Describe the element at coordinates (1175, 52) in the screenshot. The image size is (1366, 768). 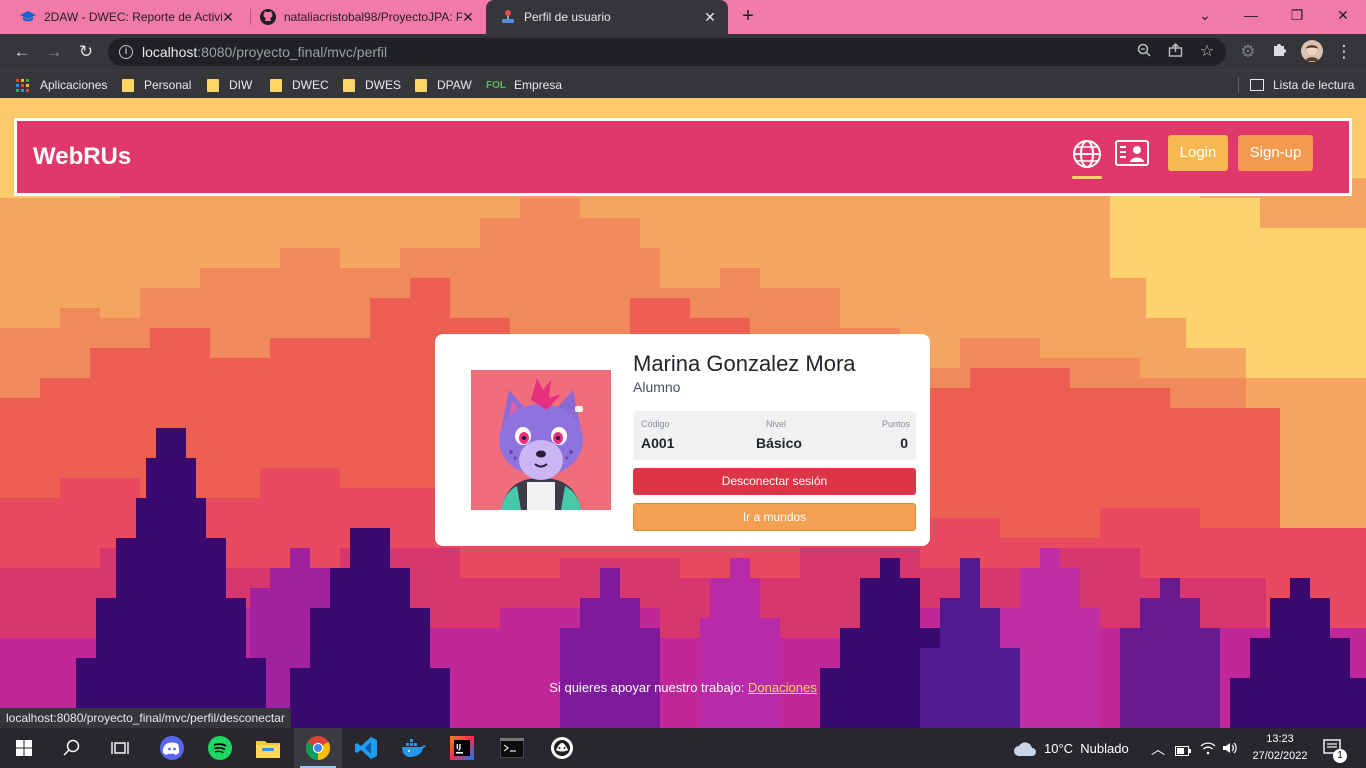
I see `share-icon` at that location.